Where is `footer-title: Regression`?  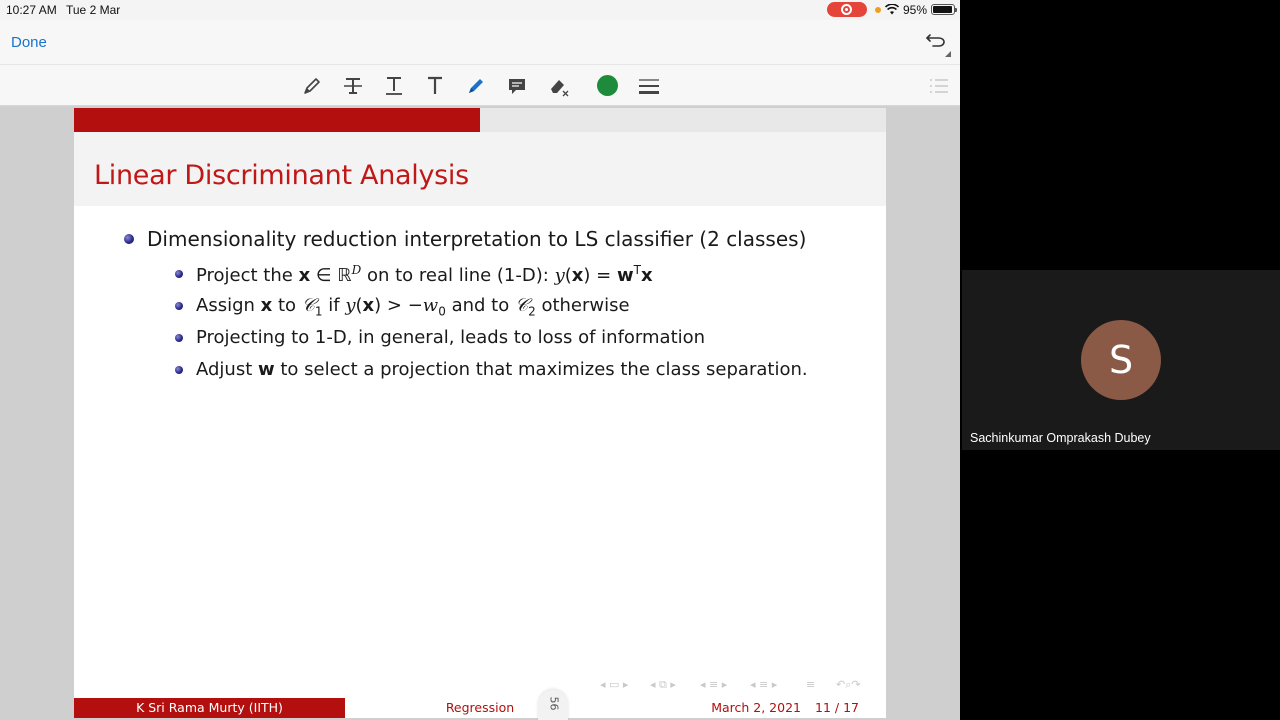
footer-title: Regression is located at coordinates (480, 707).